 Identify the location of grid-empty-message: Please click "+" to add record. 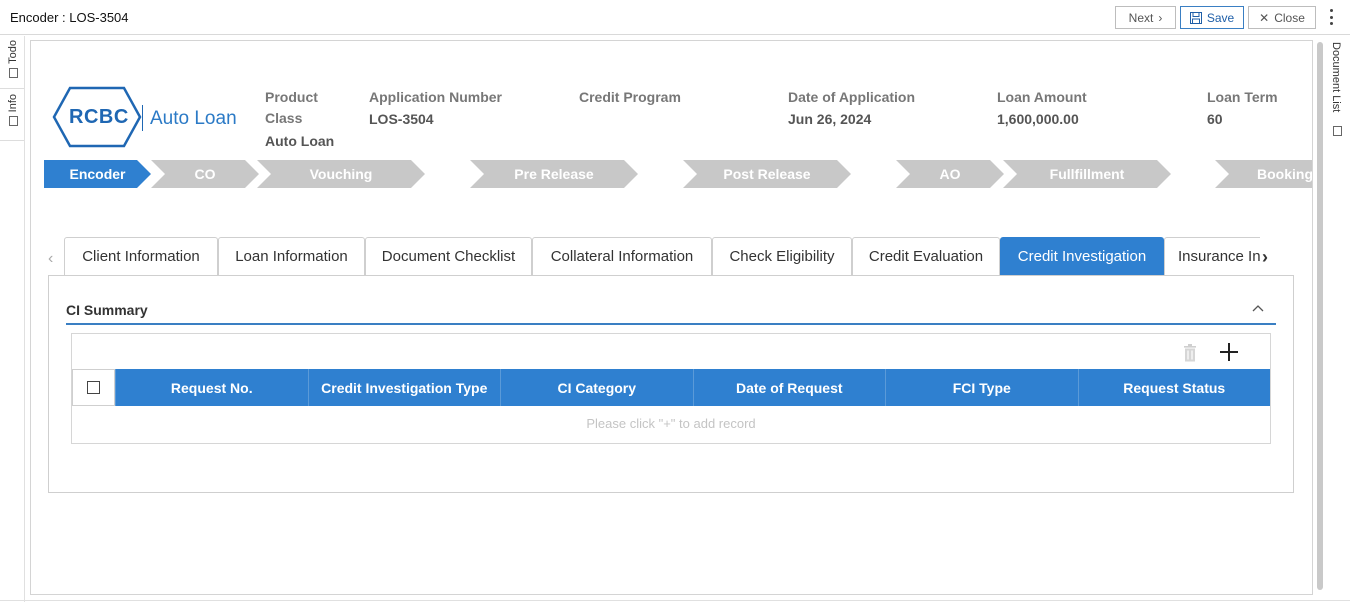
(671, 423).